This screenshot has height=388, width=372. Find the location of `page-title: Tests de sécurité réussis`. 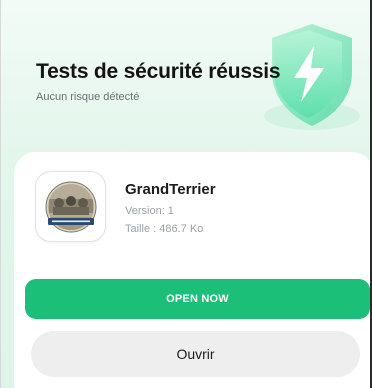

page-title: Tests de sécurité réussis is located at coordinates (158, 71).